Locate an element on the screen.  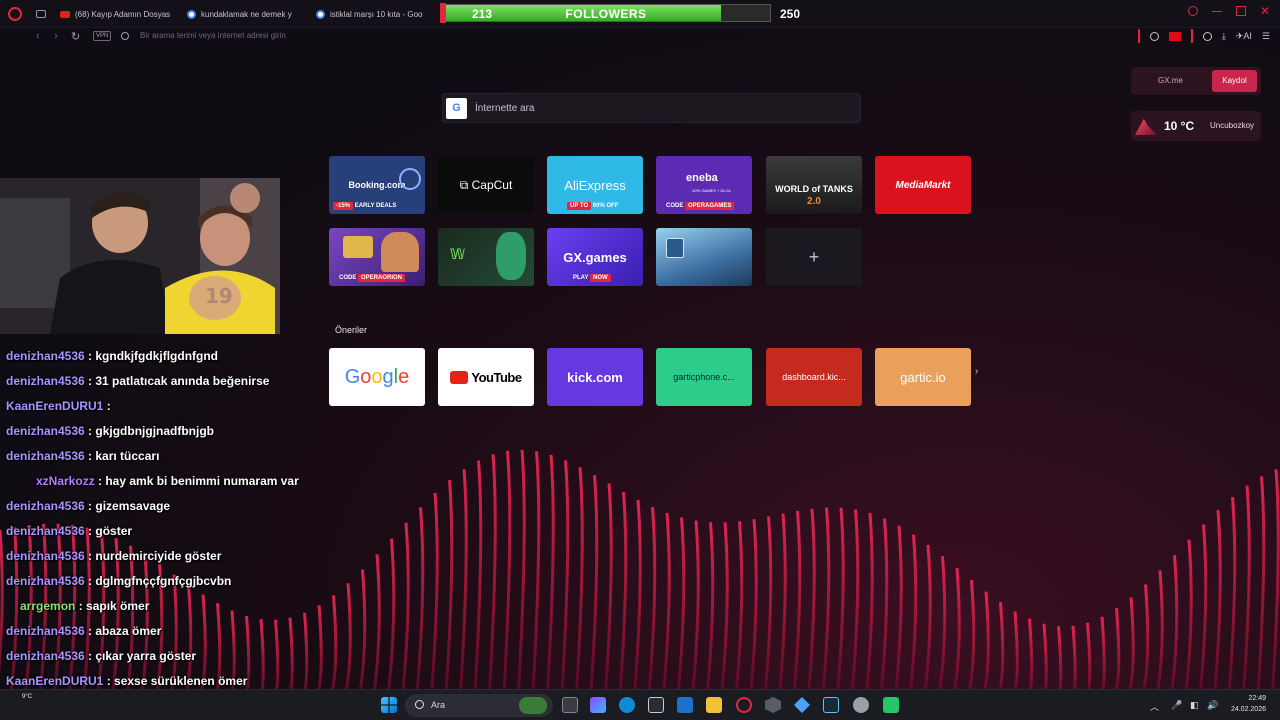
speed-dial-game: 𝕎 is located at coordinates (486, 257).